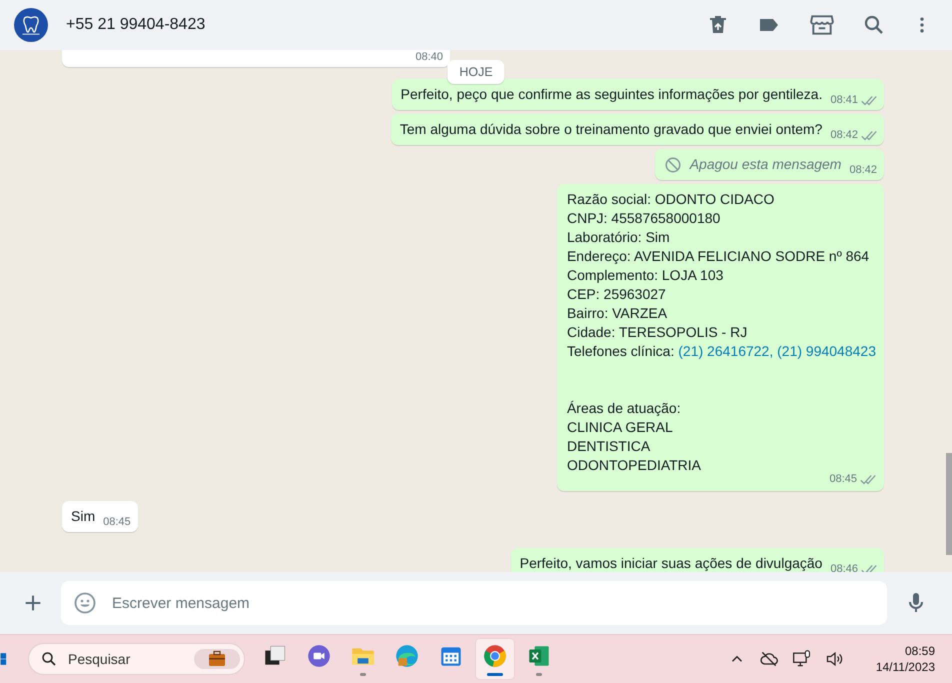 Image resolution: width=952 pixels, height=683 pixels. I want to click on phone-link: (21) 994048423, so click(826, 351).